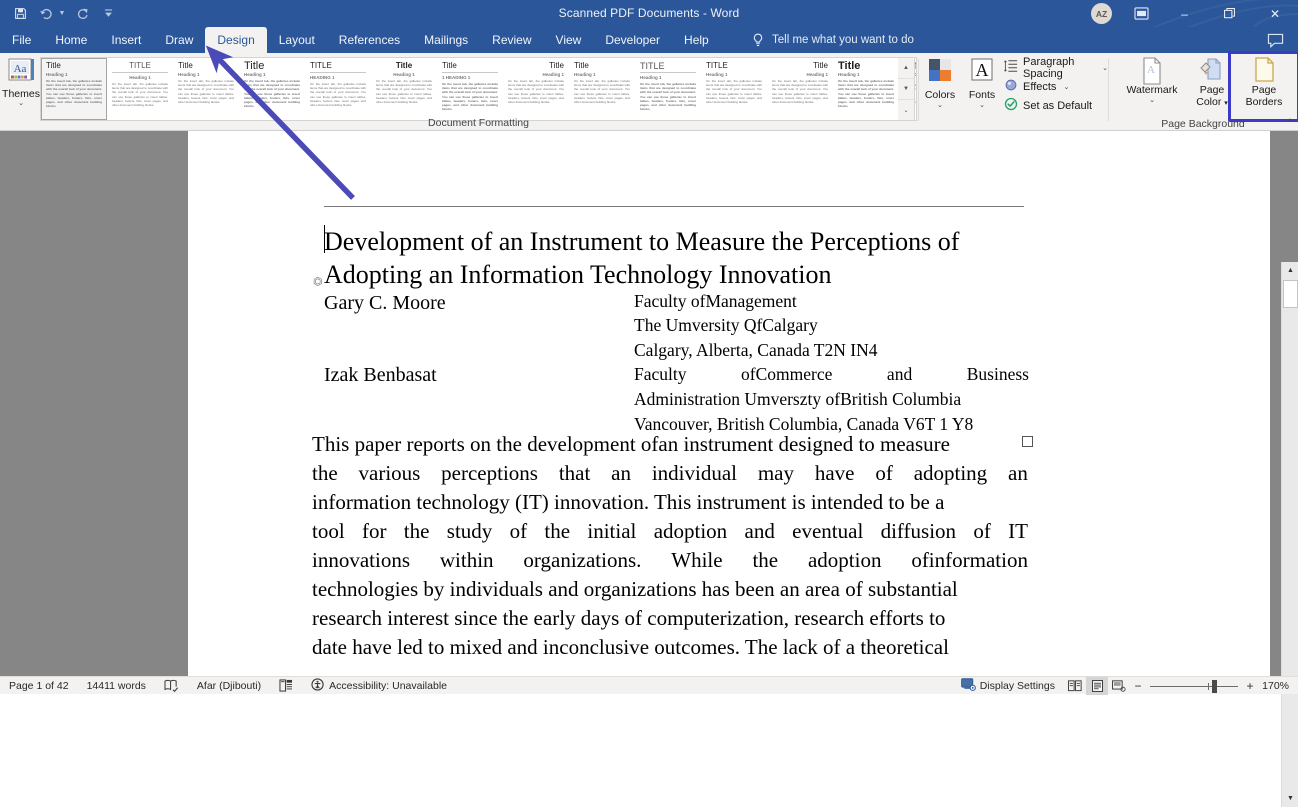 This screenshot has width=1298, height=807. I want to click on gallery-thumbnail-title: TITLE, so click(734, 66).